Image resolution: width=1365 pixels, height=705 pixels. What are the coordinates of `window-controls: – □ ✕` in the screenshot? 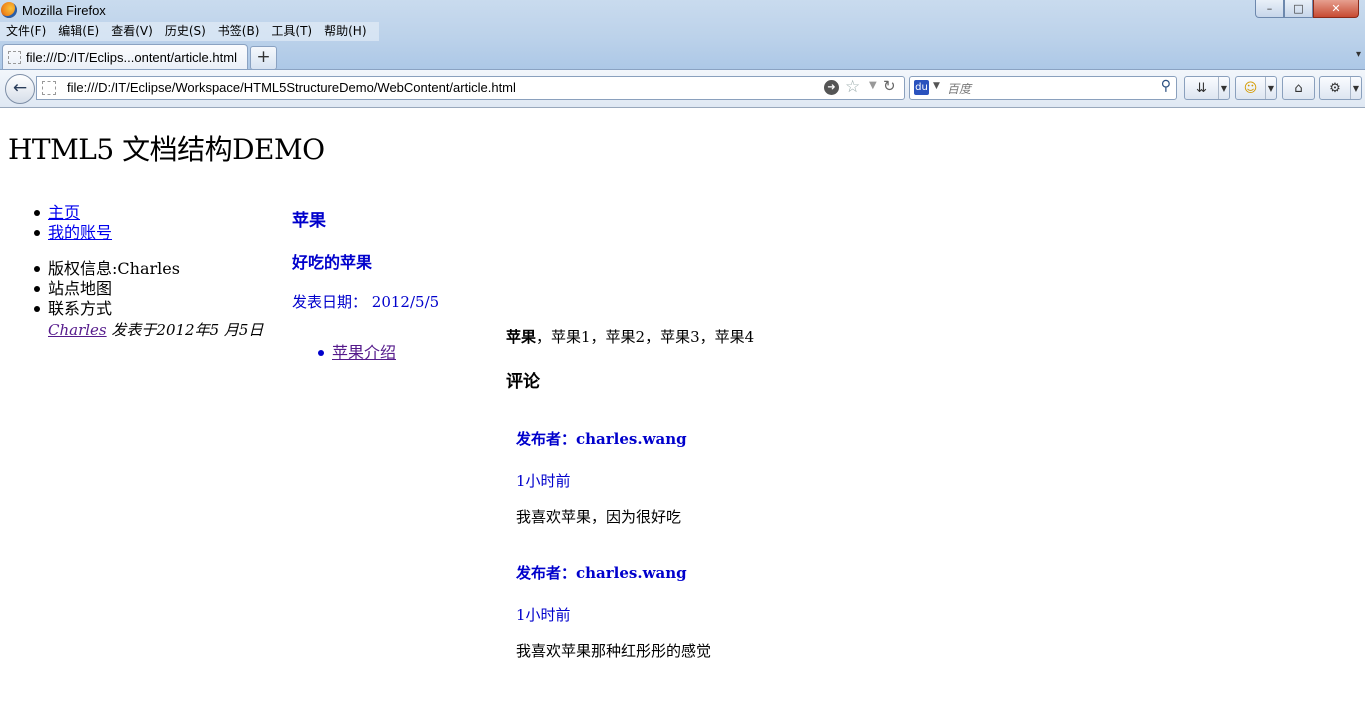 It's located at (1307, 9).